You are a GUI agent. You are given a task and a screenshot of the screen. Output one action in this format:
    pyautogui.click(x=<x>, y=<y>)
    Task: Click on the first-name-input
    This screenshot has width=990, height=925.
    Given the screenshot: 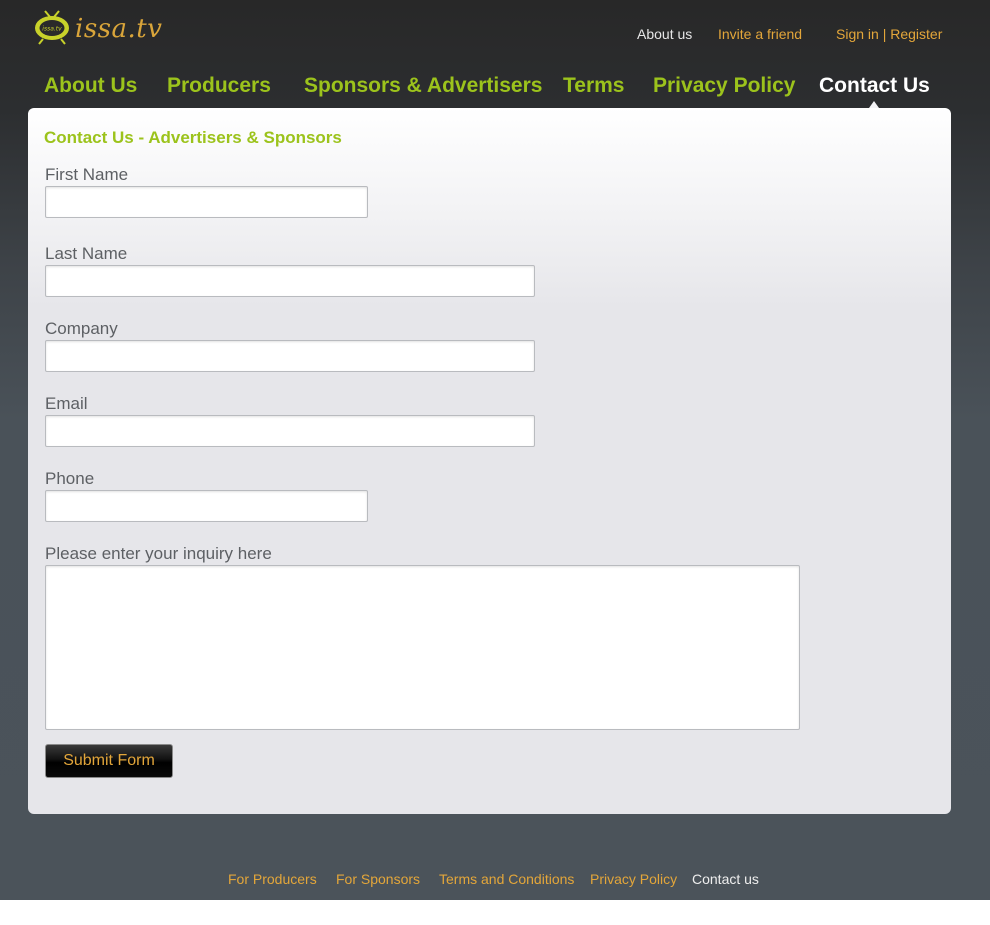 What is the action you would take?
    pyautogui.click(x=206, y=202)
    